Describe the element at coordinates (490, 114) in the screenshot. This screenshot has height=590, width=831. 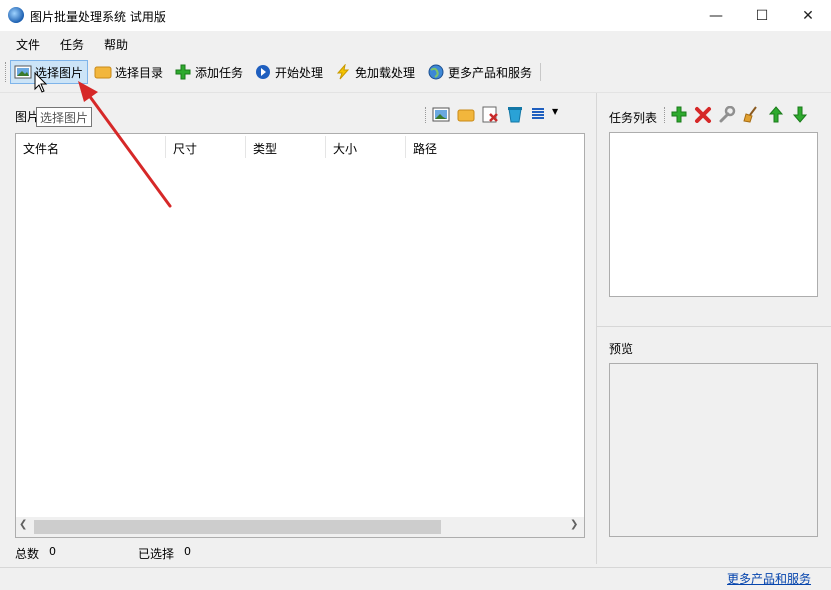
I see `remove-image-icon` at that location.